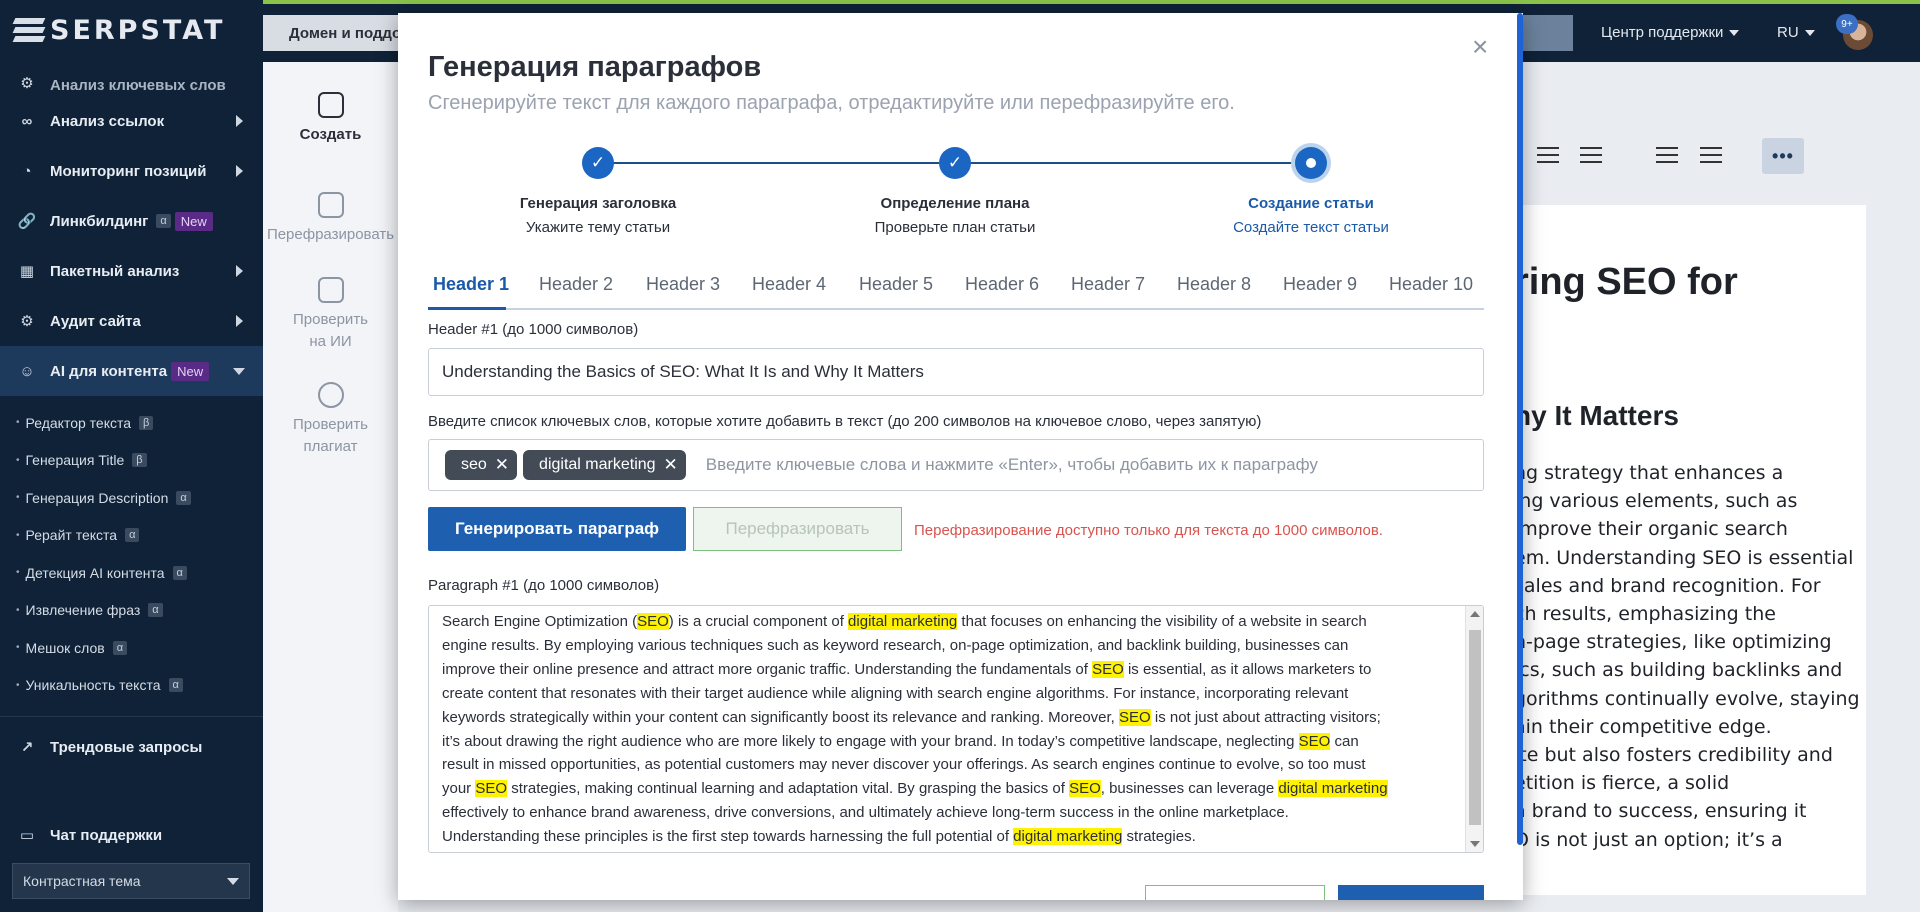  What do you see at coordinates (1475, 844) in the screenshot?
I see `scroll-down-icon` at bounding box center [1475, 844].